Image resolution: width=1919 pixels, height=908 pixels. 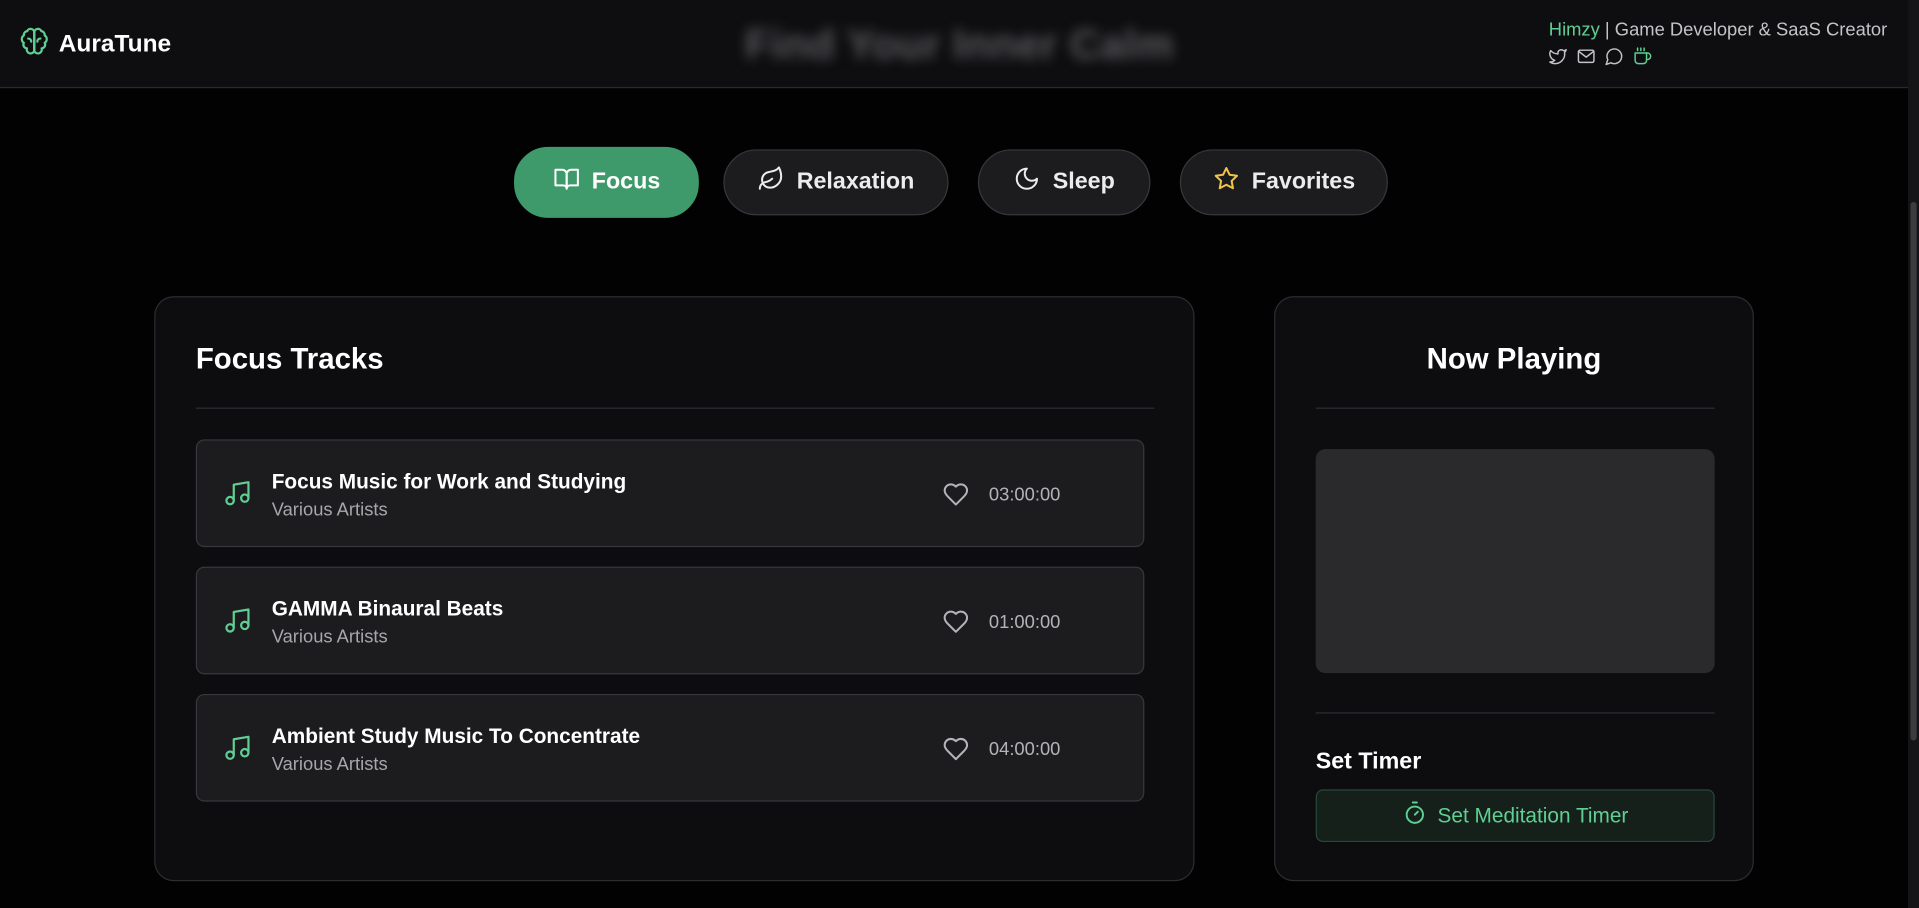 I want to click on track-duration: 01:00:00, so click(x=1024, y=622).